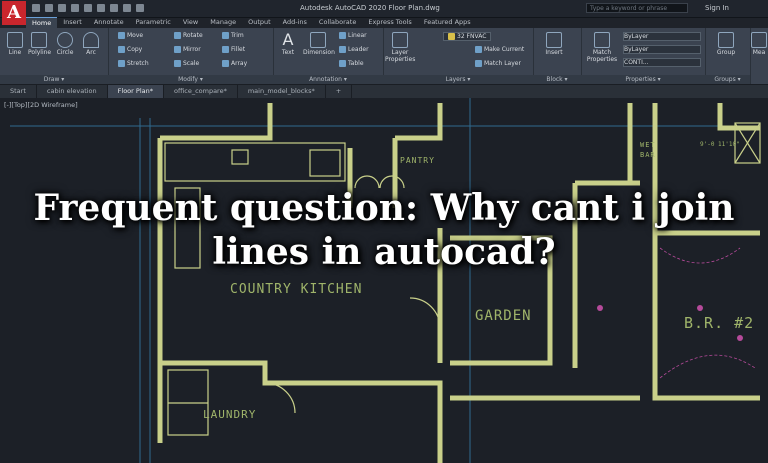  I want to click on rotate-icon, so click(177, 35).